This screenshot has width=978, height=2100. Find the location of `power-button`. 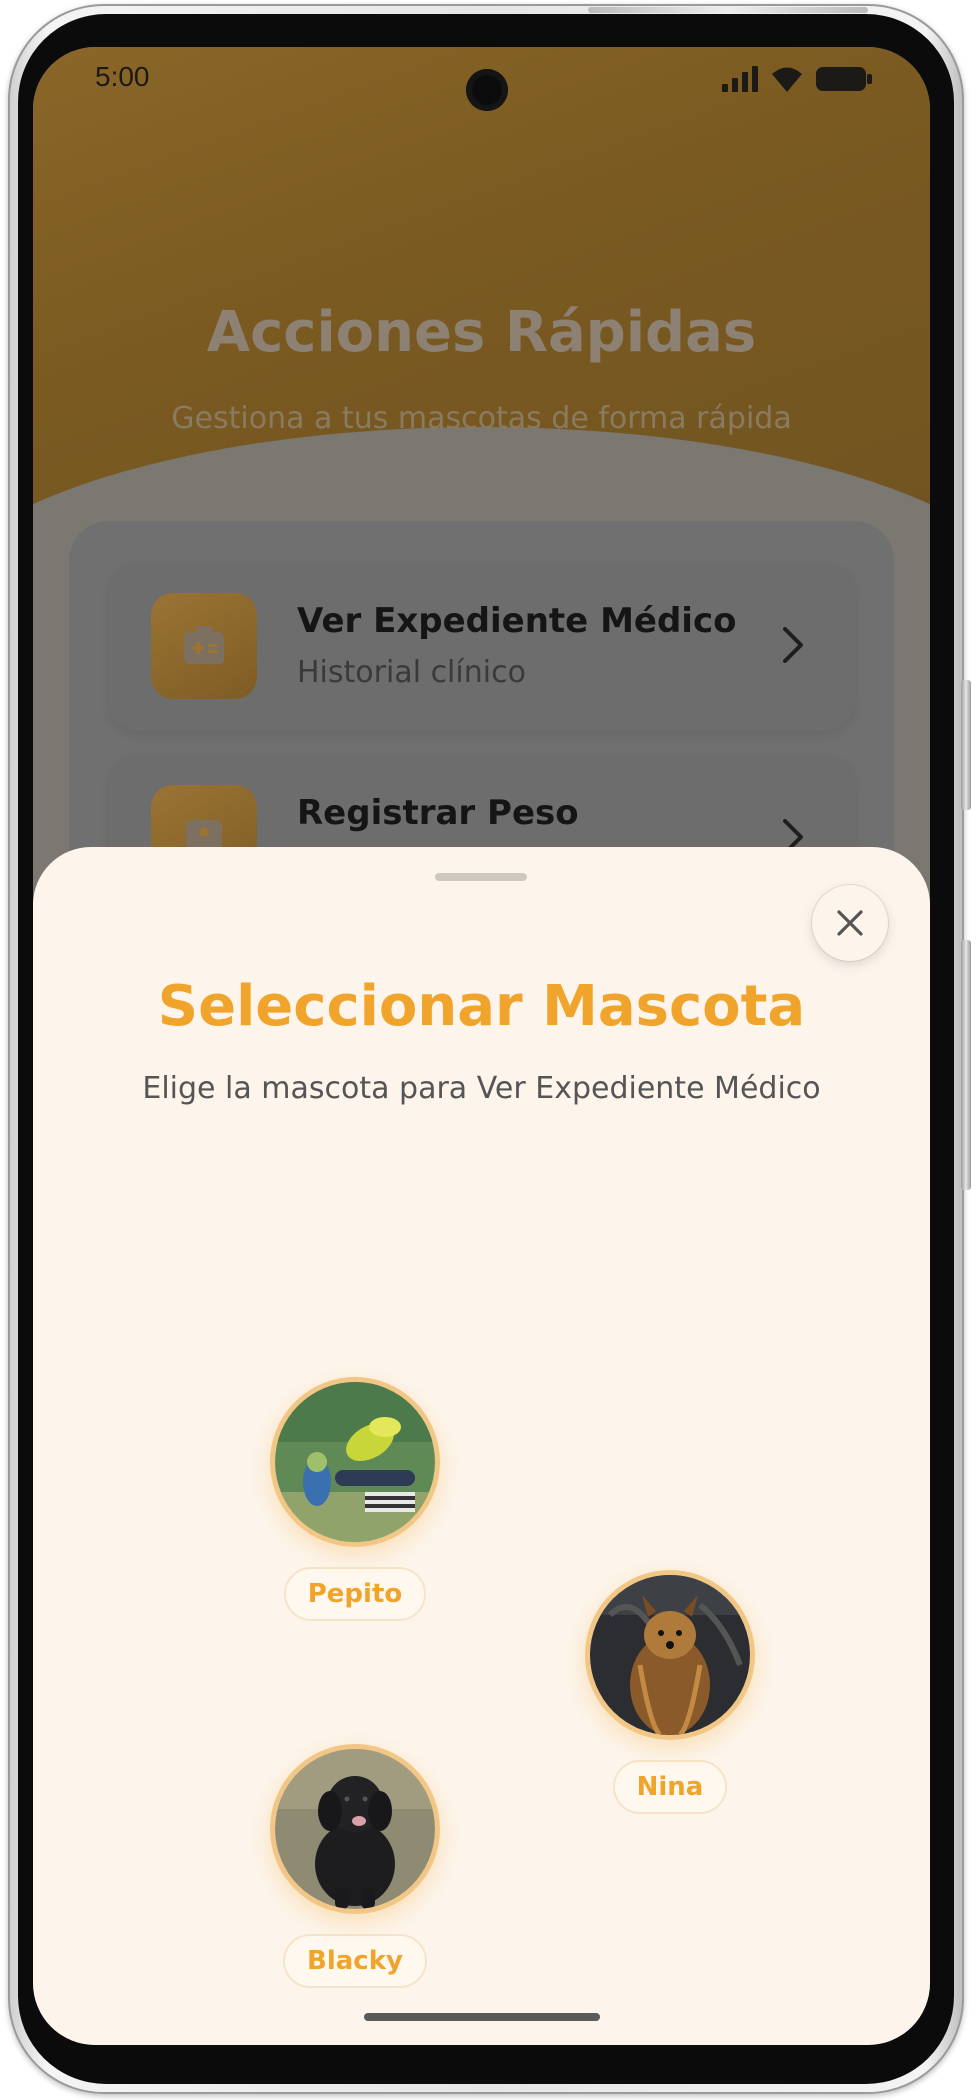

power-button is located at coordinates (966, 1065).